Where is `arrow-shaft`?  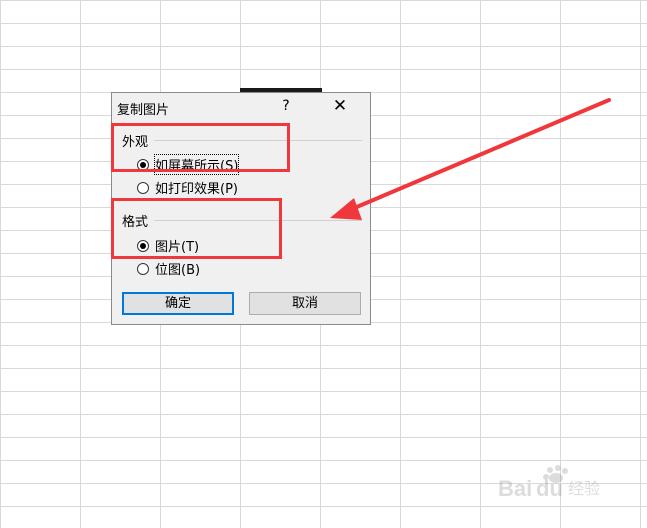 arrow-shaft is located at coordinates (480, 154).